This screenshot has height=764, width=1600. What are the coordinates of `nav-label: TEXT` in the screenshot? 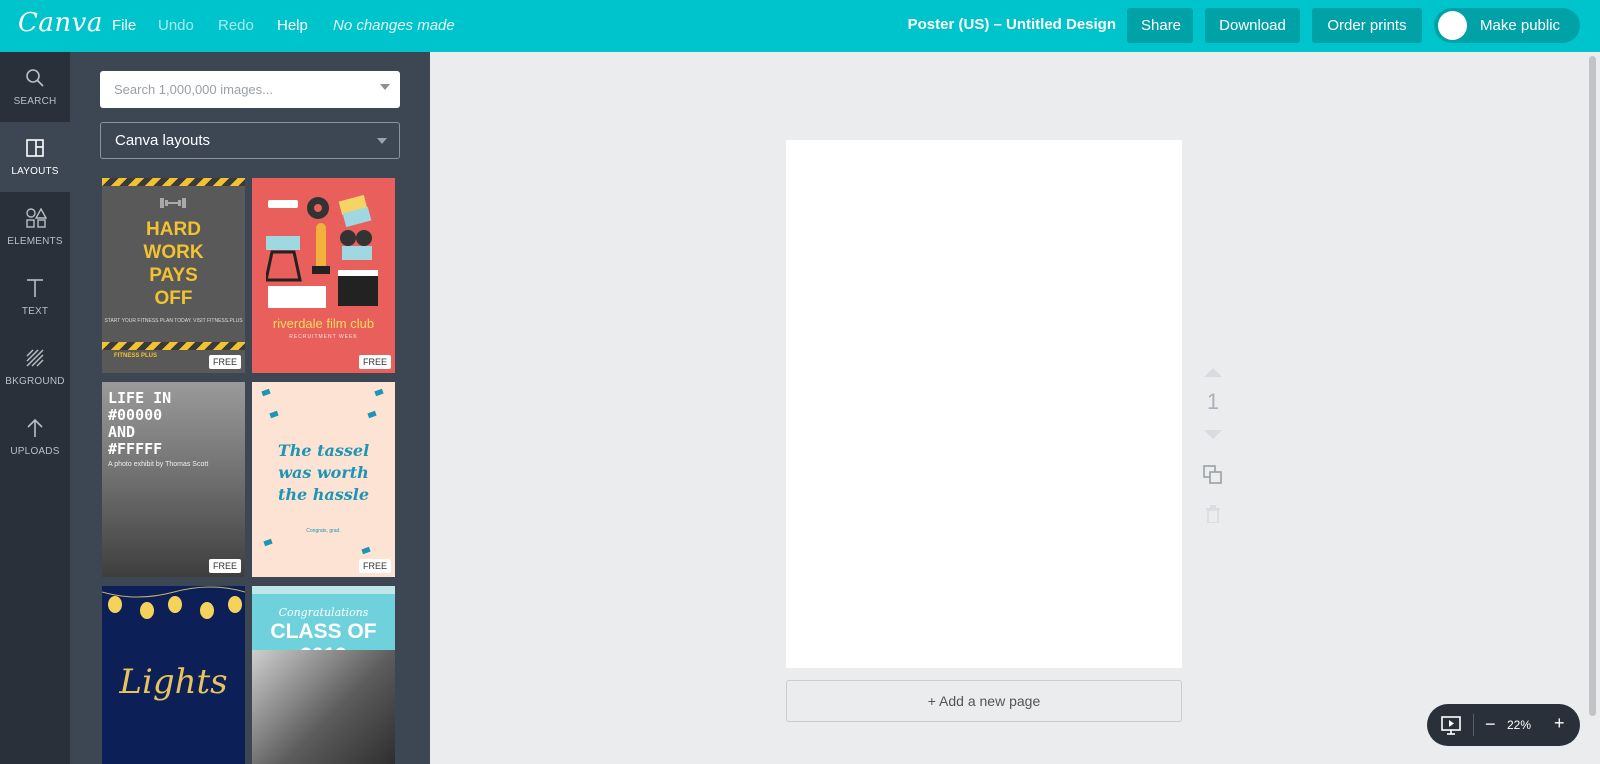 It's located at (35, 311).